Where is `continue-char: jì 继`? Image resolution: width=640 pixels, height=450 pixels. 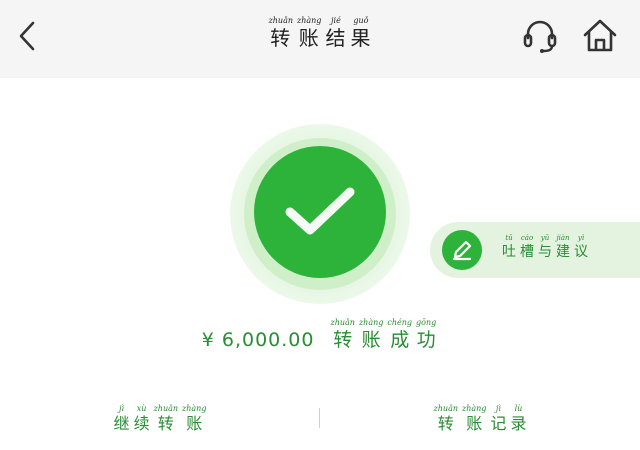 continue-char: jì 继 is located at coordinates (121, 418).